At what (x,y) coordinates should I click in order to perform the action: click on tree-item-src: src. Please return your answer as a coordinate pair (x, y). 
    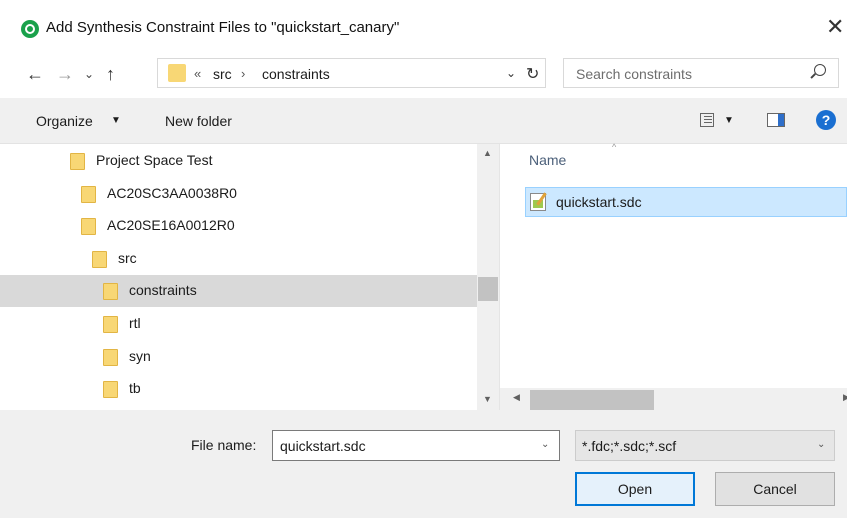
    Looking at the image, I should click on (238, 259).